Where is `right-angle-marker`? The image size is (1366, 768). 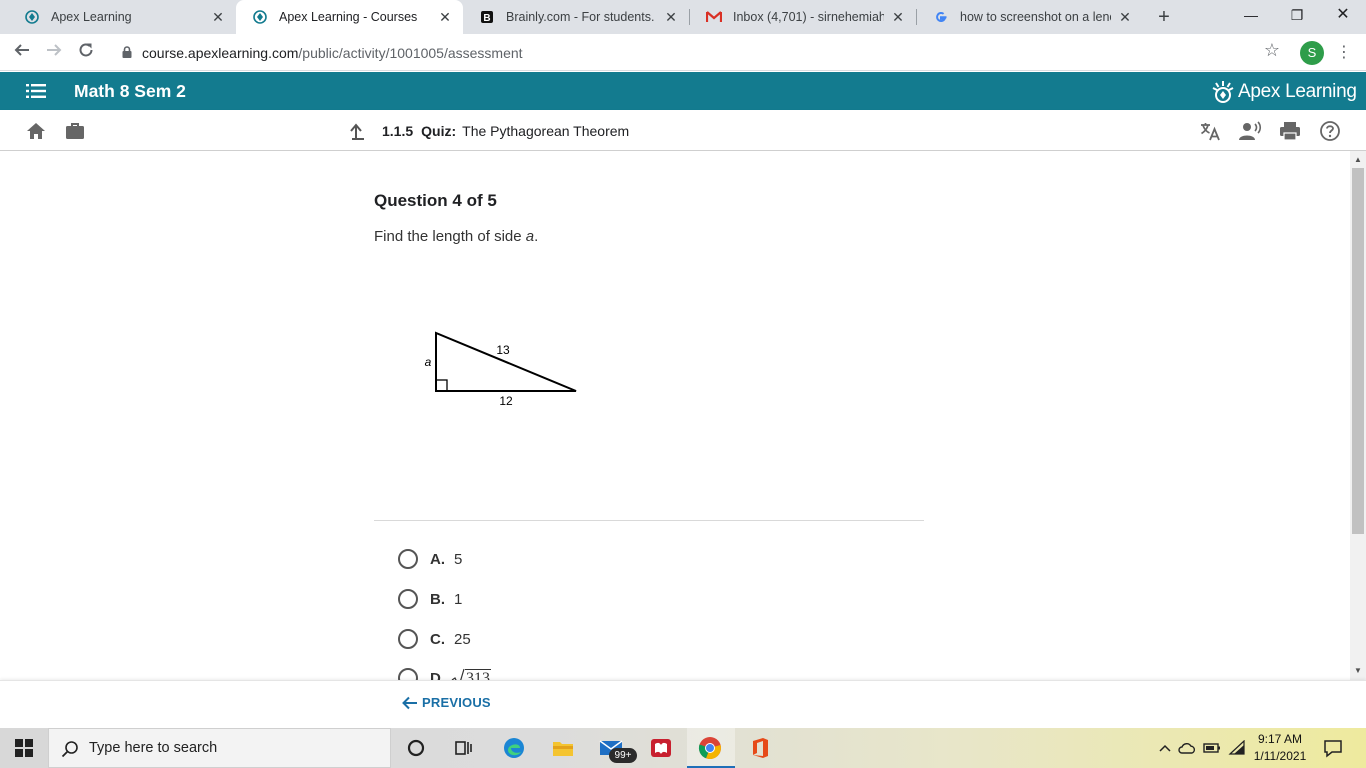 right-angle-marker is located at coordinates (441, 385).